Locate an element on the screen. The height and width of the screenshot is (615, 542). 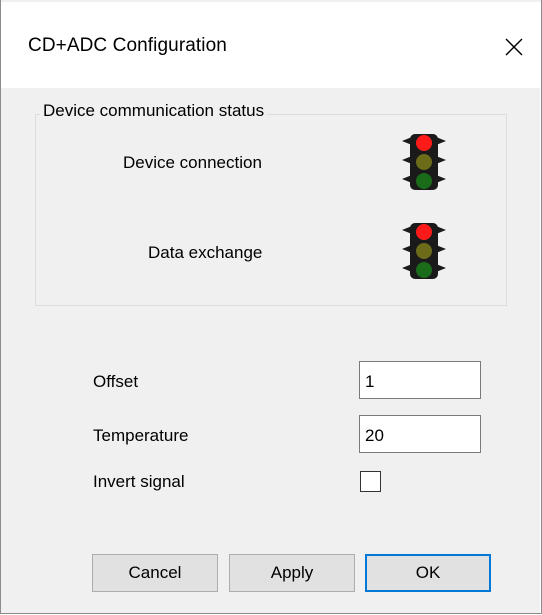
close-button is located at coordinates (514, 47).